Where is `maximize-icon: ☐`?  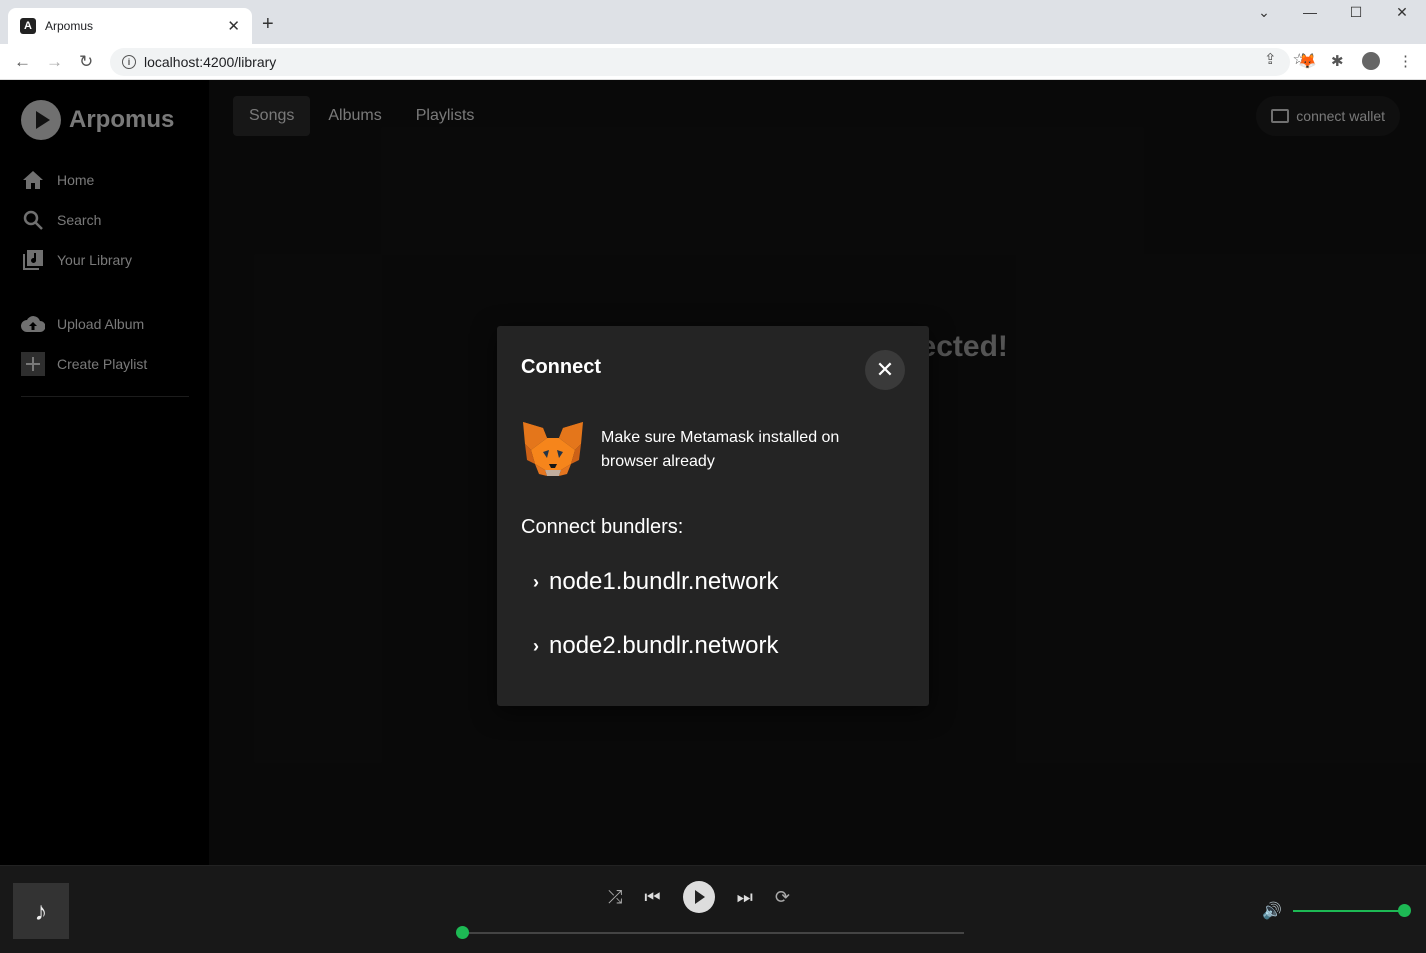 maximize-icon: ☐ is located at coordinates (1356, 12).